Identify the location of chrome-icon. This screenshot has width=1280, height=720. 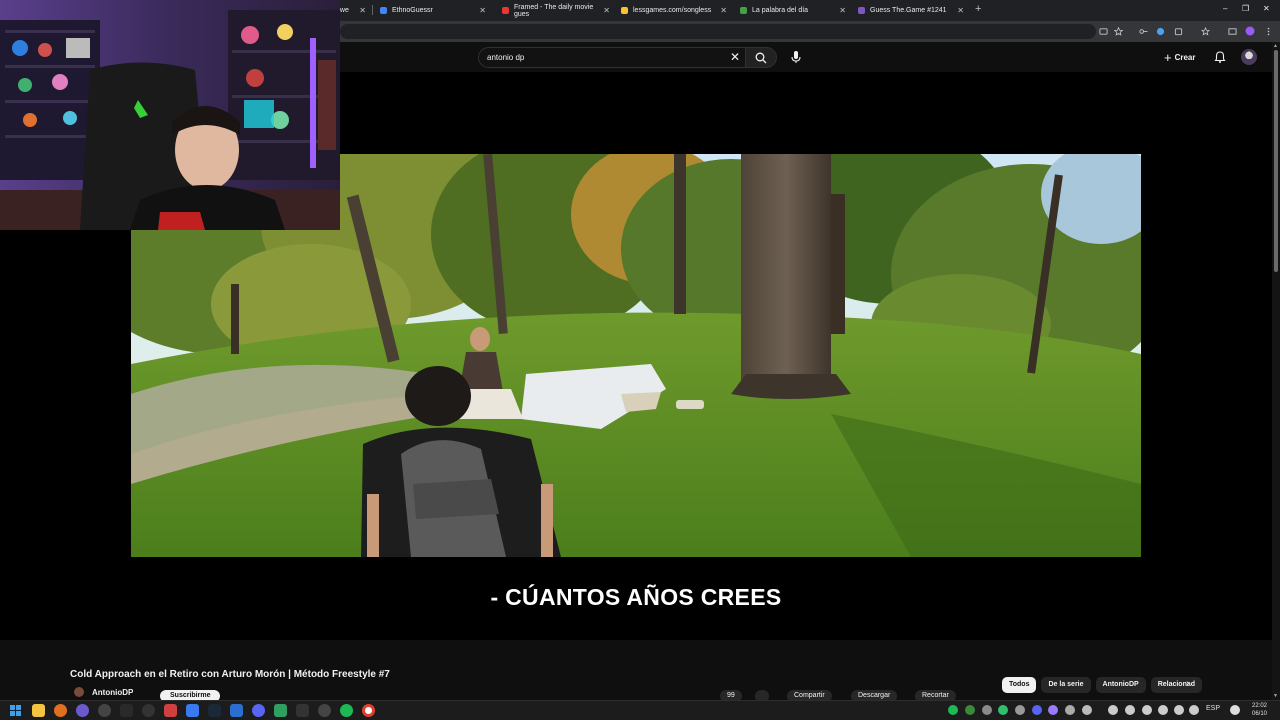
(368, 710).